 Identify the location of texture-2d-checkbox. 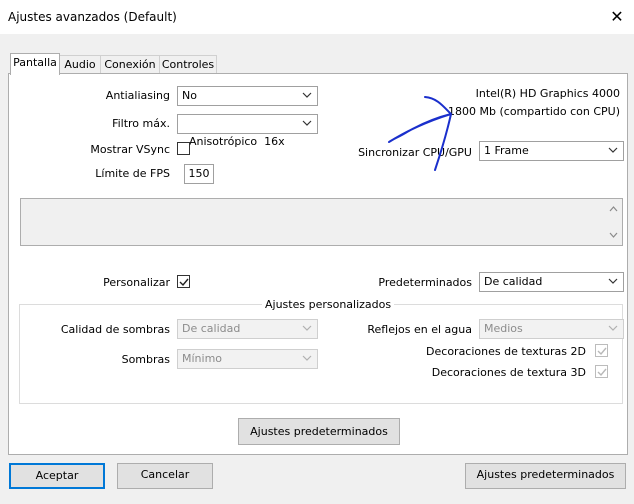
(601, 350).